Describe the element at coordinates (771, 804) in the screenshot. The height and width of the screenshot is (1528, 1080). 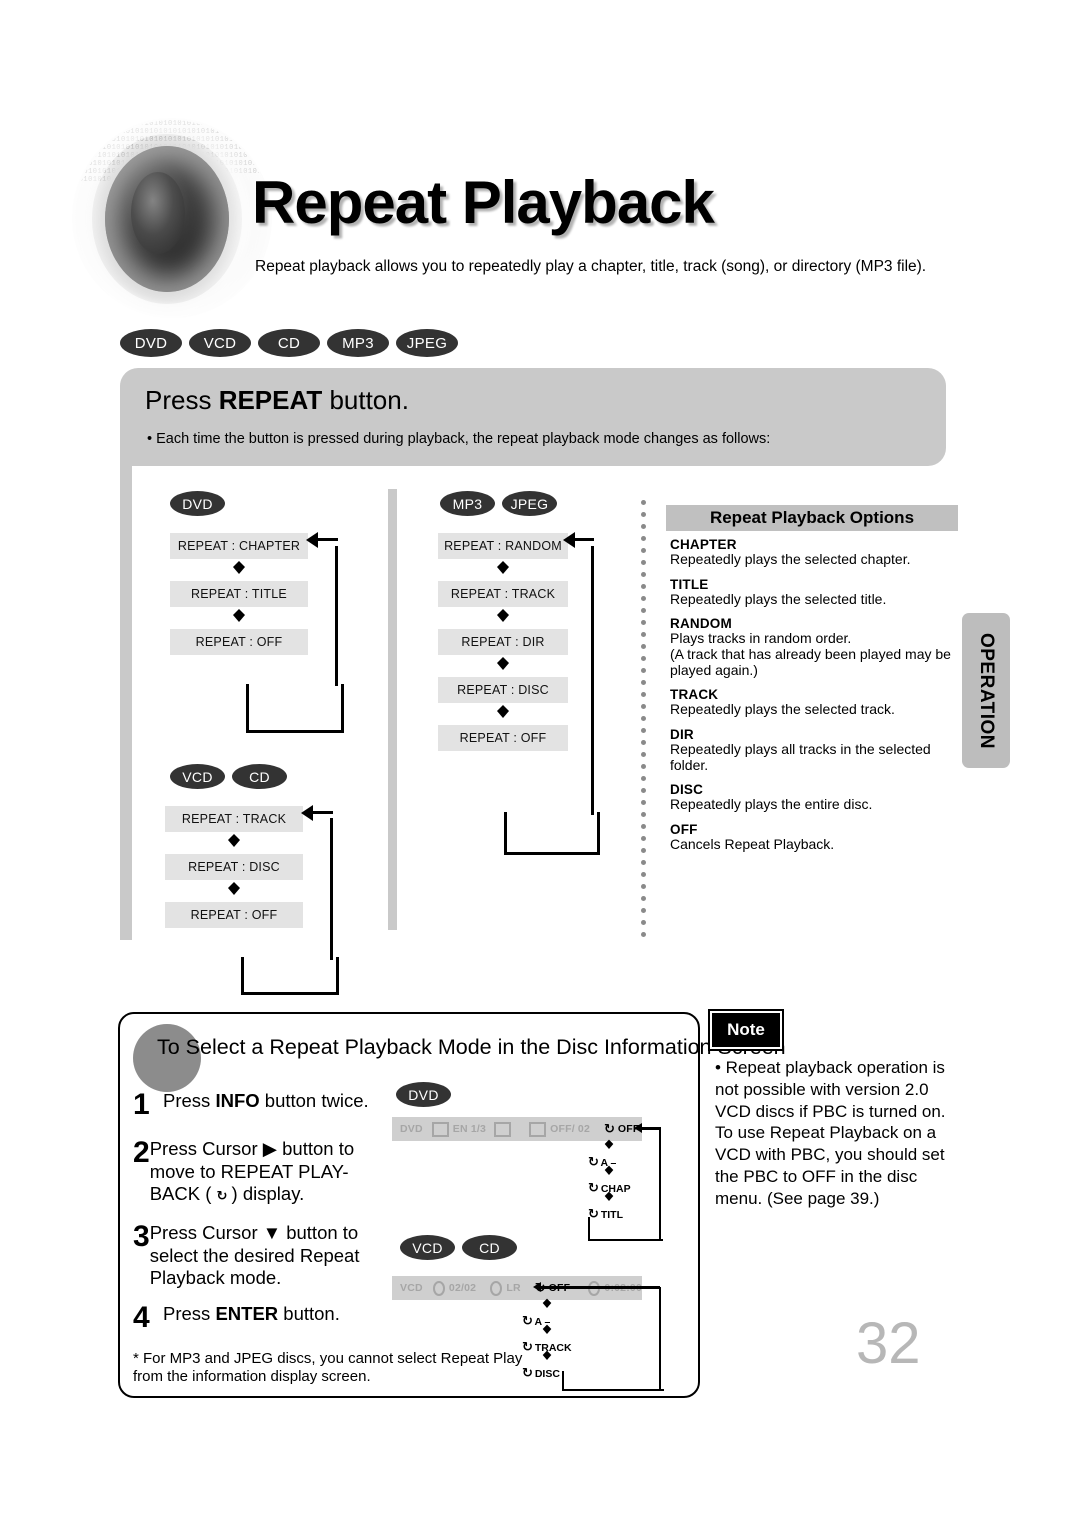
I see `option-desc: Repeatedly plays the entire disc.` at that location.